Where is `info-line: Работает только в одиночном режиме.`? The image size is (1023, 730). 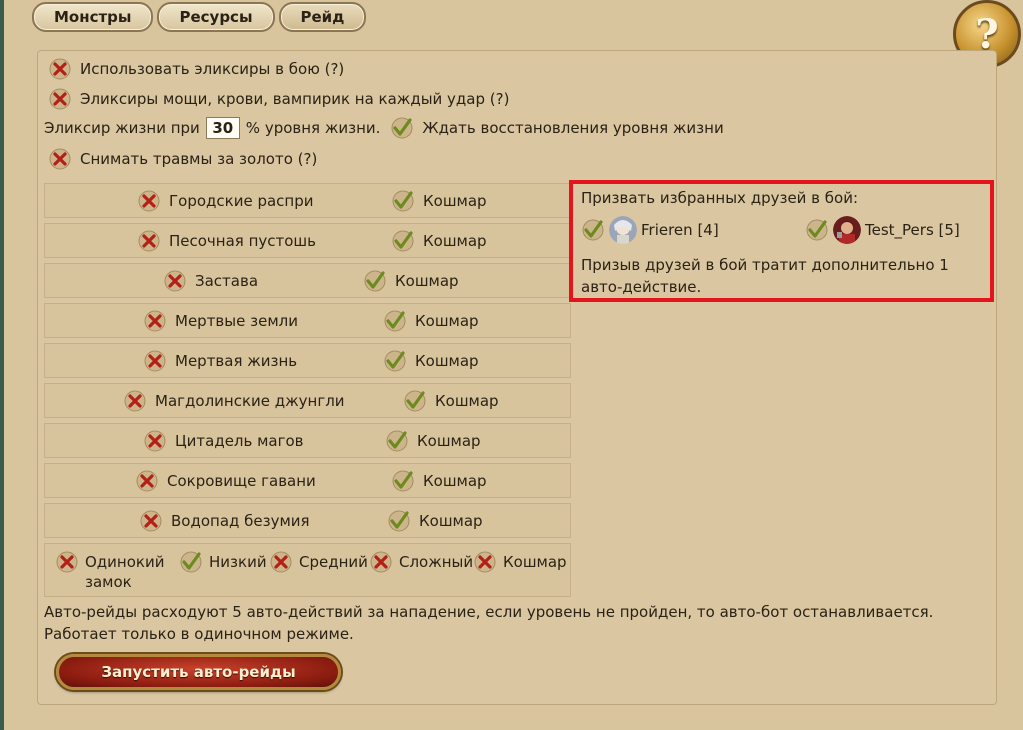 info-line: Работает только в одиночном режиме. is located at coordinates (199, 634).